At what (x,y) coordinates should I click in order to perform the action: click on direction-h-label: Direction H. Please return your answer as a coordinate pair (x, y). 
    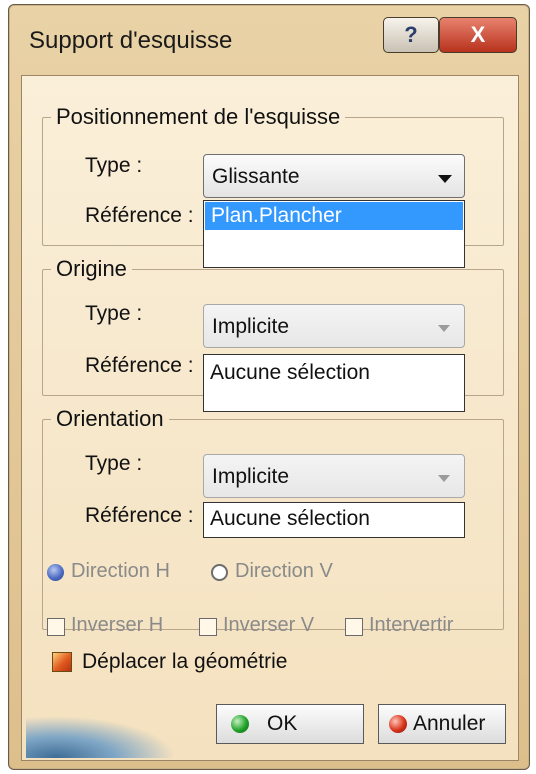
    Looking at the image, I should click on (120, 571).